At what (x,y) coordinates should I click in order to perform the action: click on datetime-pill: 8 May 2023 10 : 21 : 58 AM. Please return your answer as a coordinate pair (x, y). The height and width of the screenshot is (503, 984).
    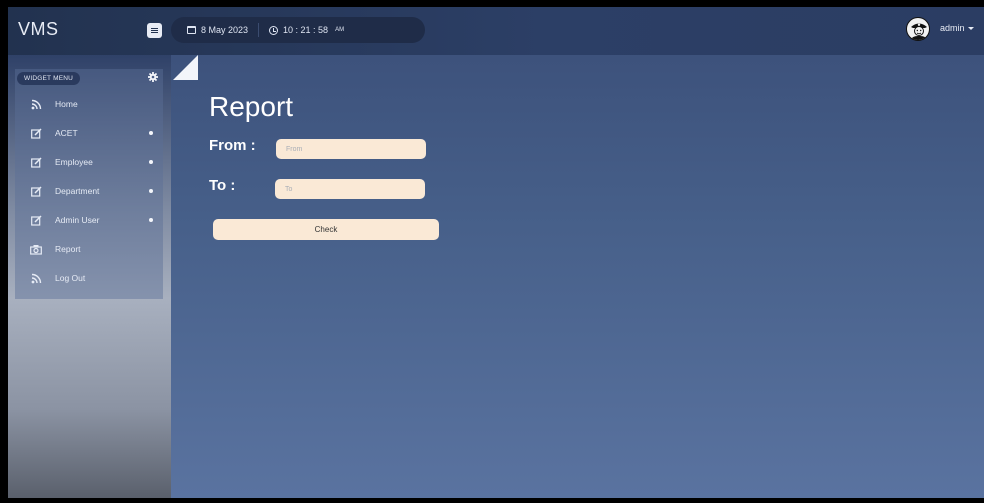
    Looking at the image, I should click on (298, 30).